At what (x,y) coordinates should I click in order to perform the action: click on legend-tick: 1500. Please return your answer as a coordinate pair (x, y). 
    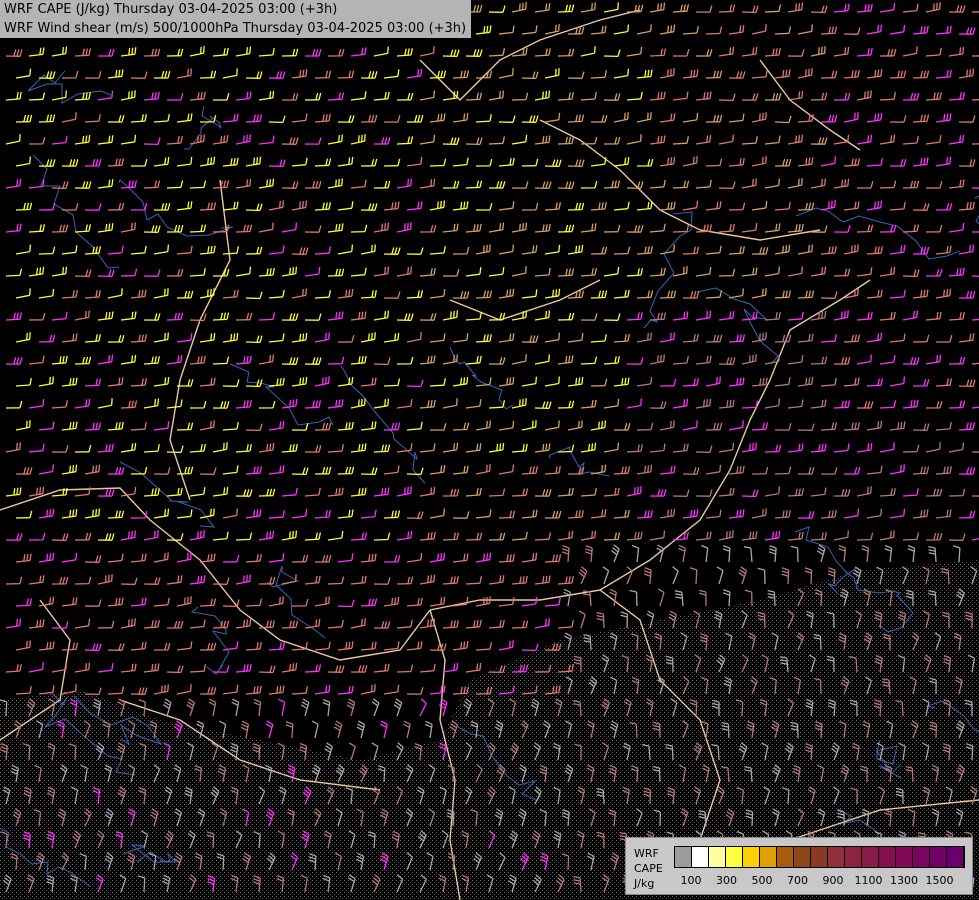
    Looking at the image, I should click on (939, 880).